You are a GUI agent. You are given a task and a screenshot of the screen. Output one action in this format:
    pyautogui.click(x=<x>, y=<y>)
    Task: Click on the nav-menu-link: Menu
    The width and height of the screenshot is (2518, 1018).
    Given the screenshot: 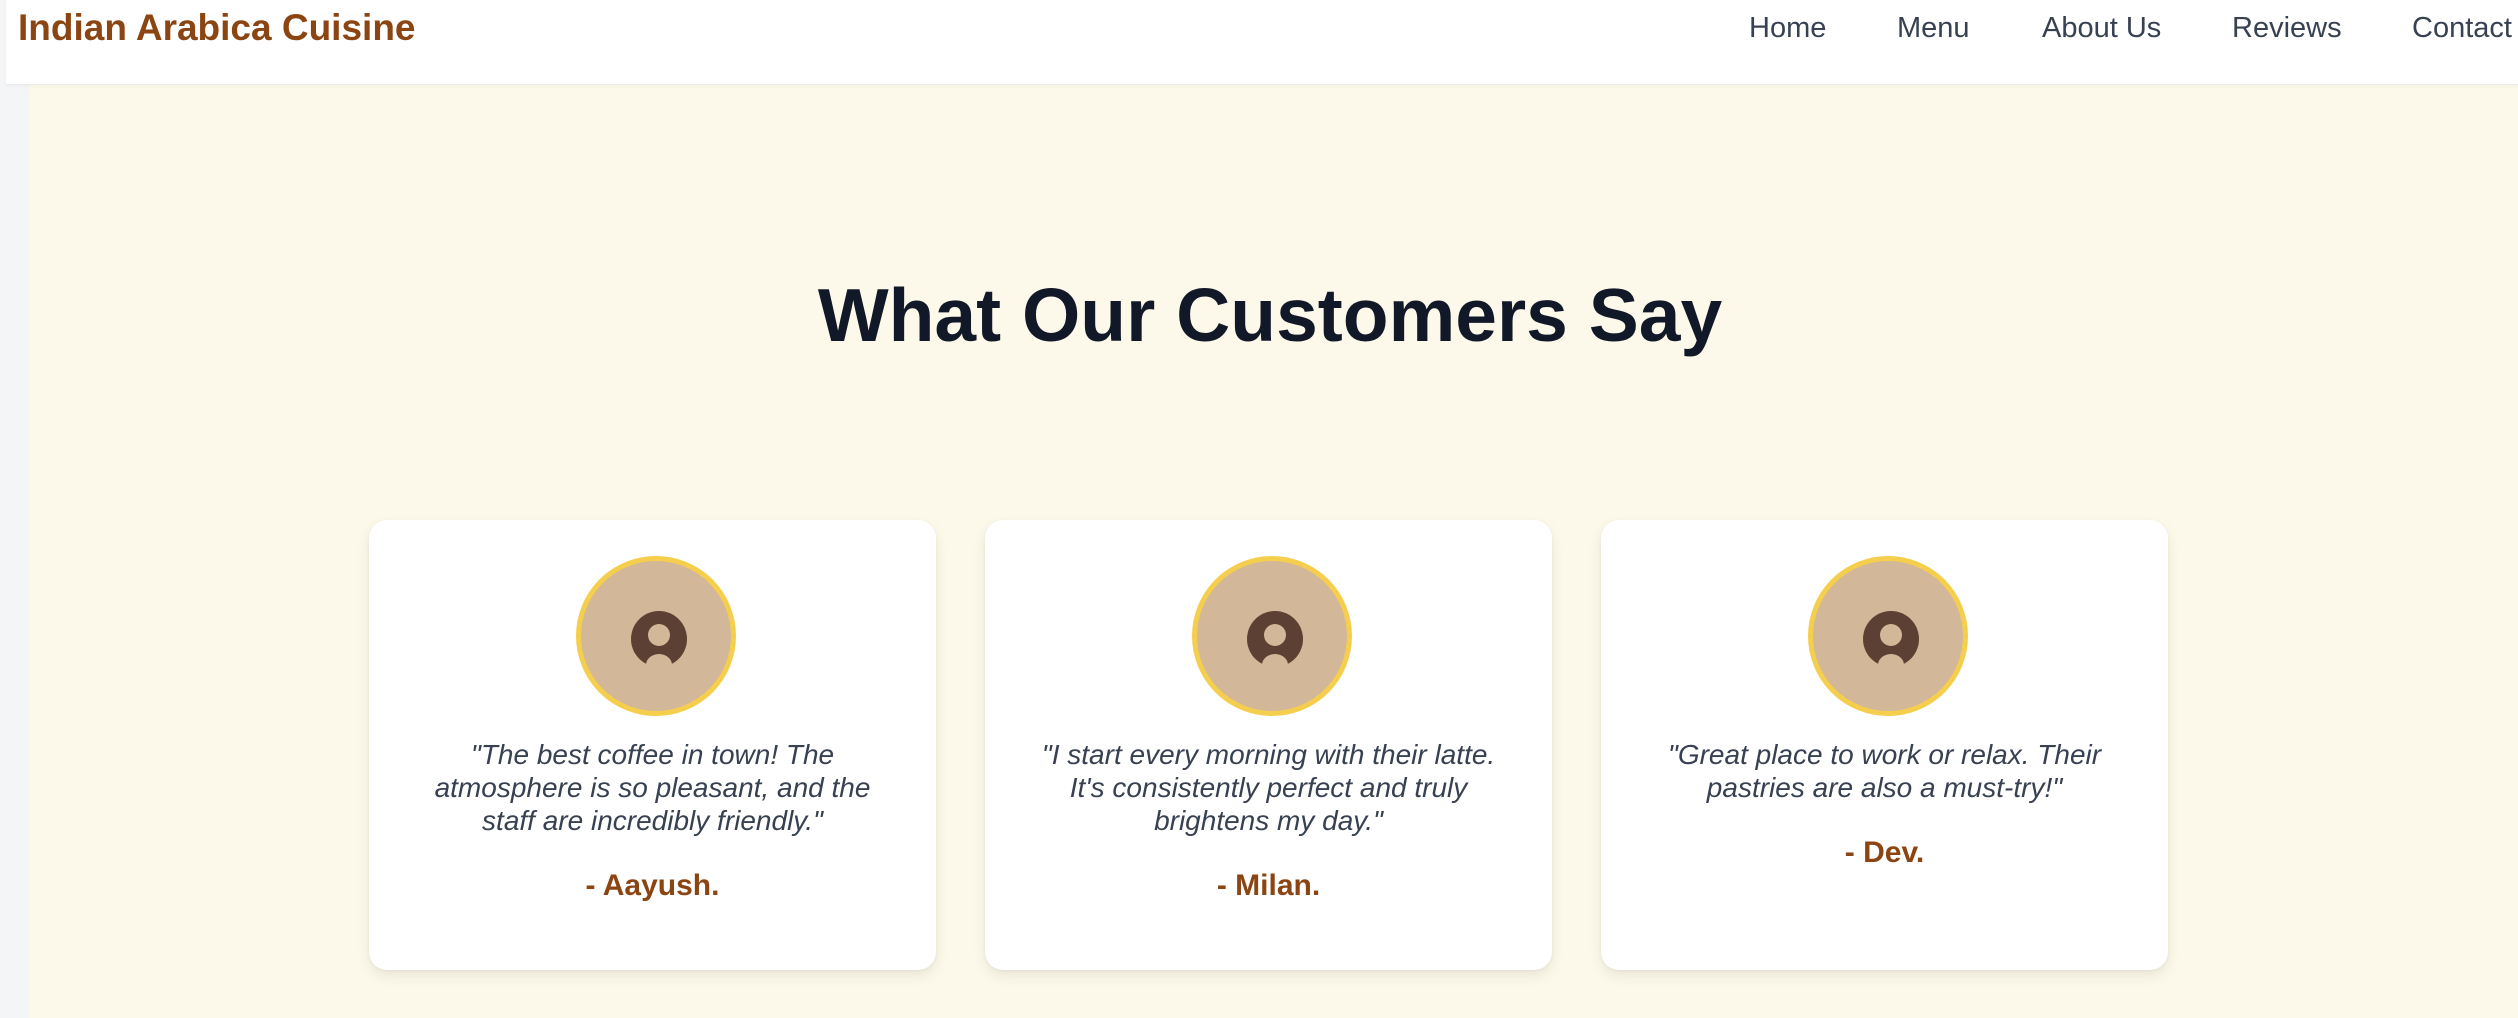 What is the action you would take?
    pyautogui.click(x=1933, y=28)
    